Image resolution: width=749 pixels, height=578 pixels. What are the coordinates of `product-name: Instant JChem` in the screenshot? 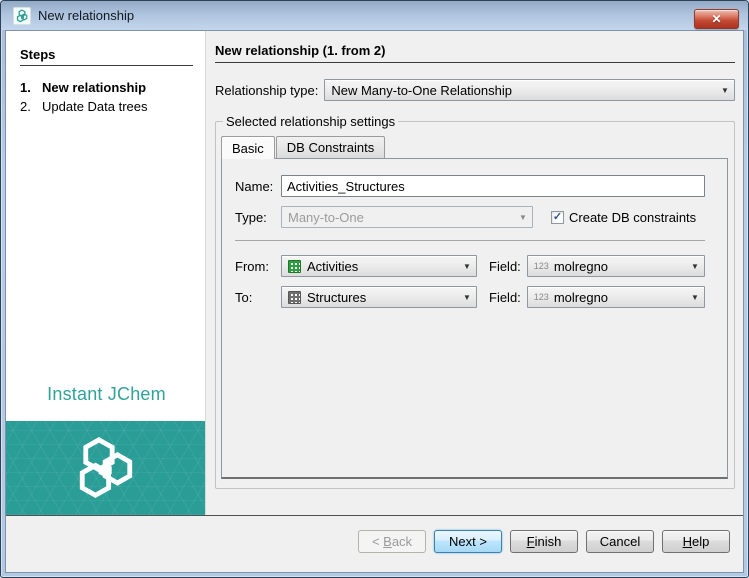 It's located at (106, 394).